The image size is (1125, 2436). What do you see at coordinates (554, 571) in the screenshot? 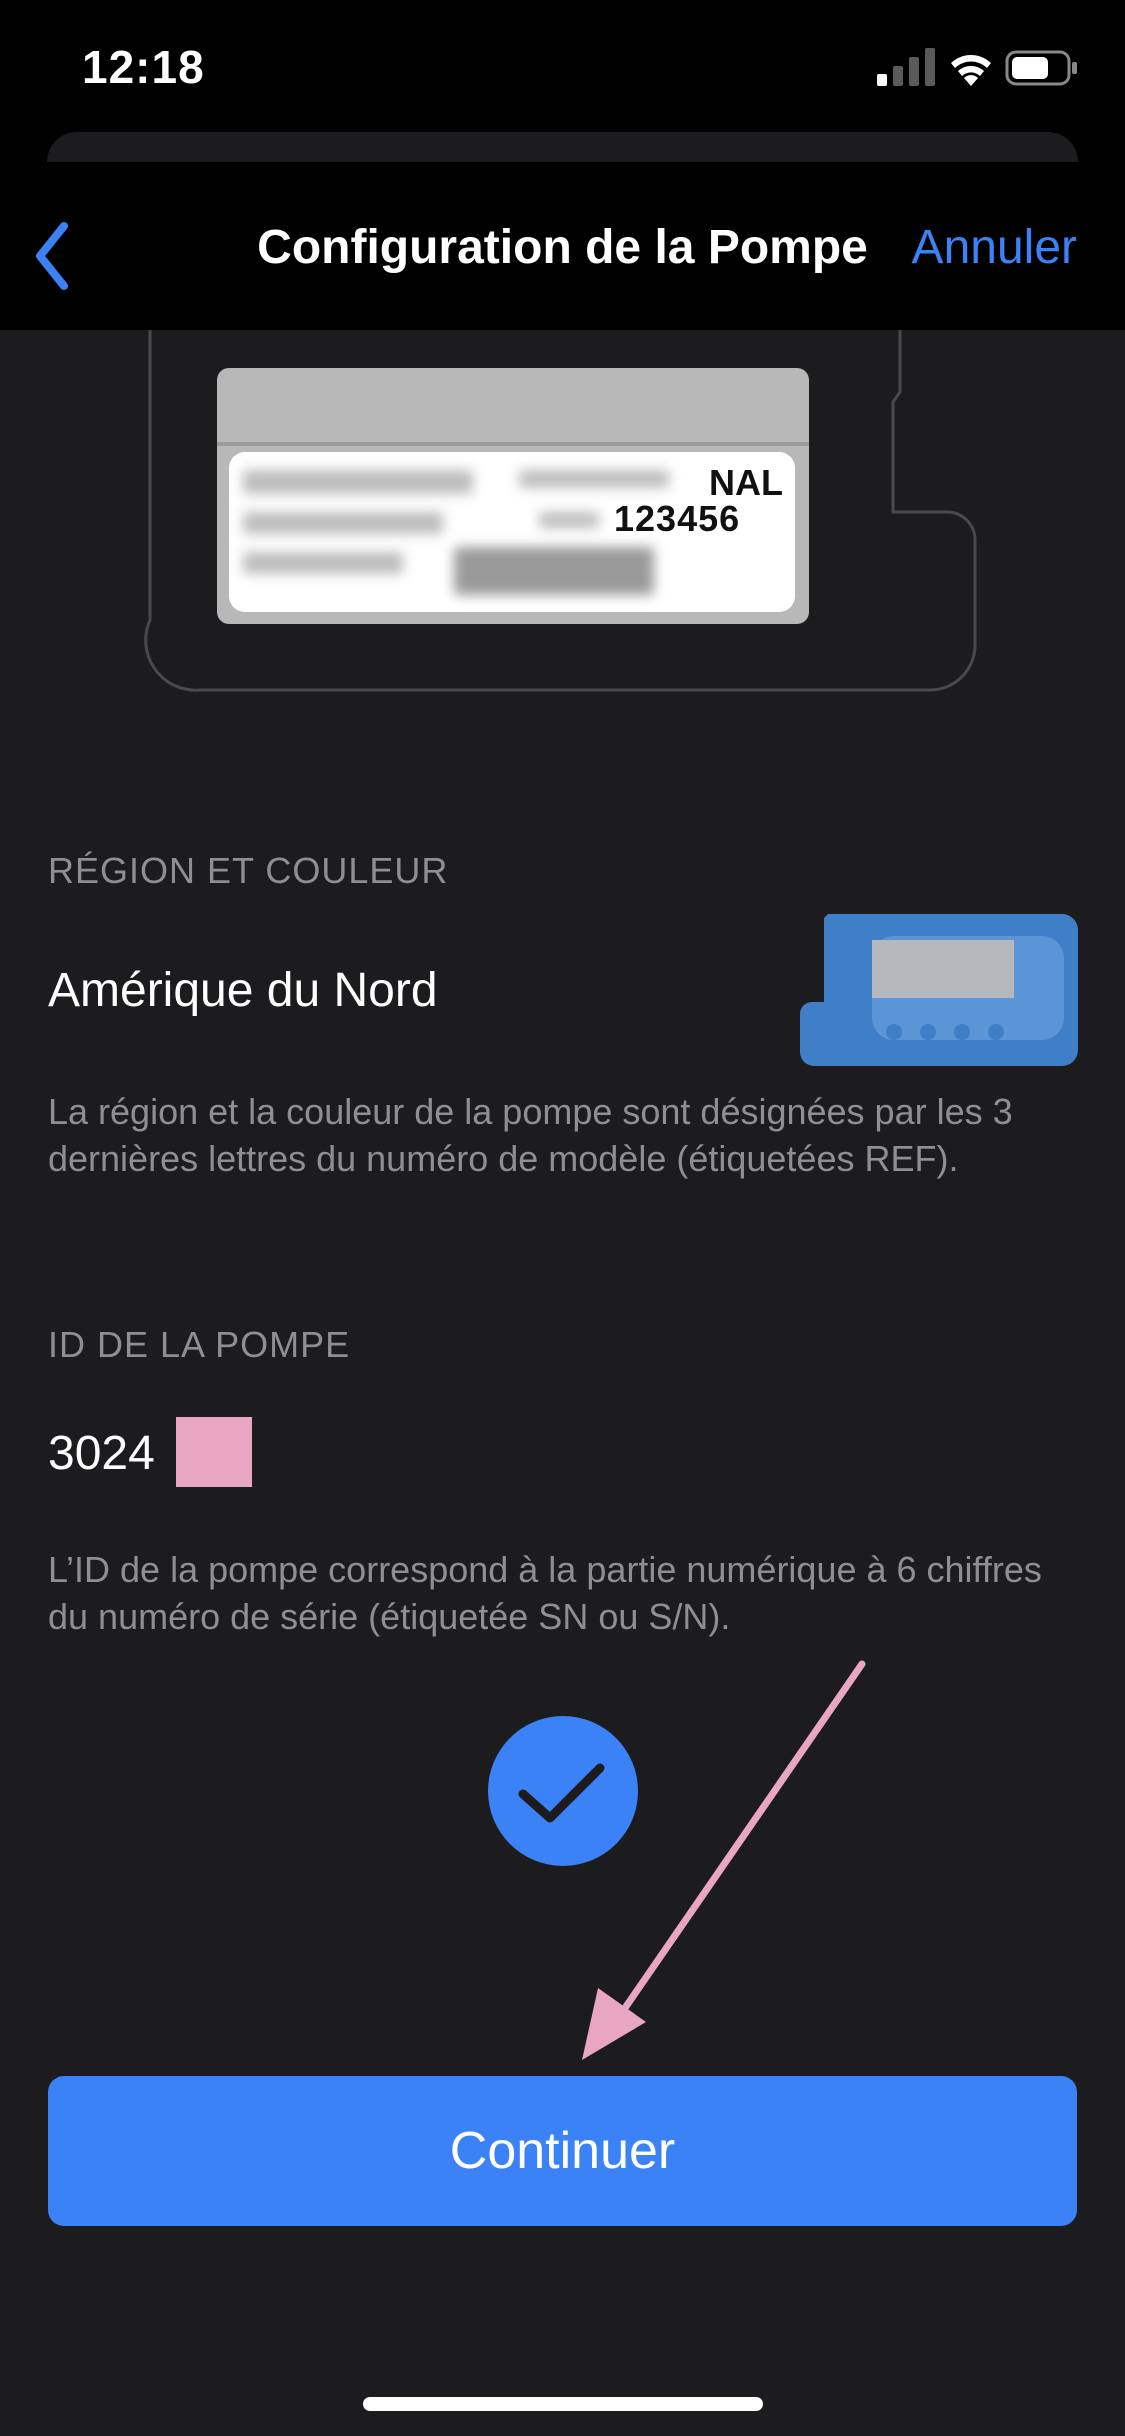
I see `blurred-barcode` at bounding box center [554, 571].